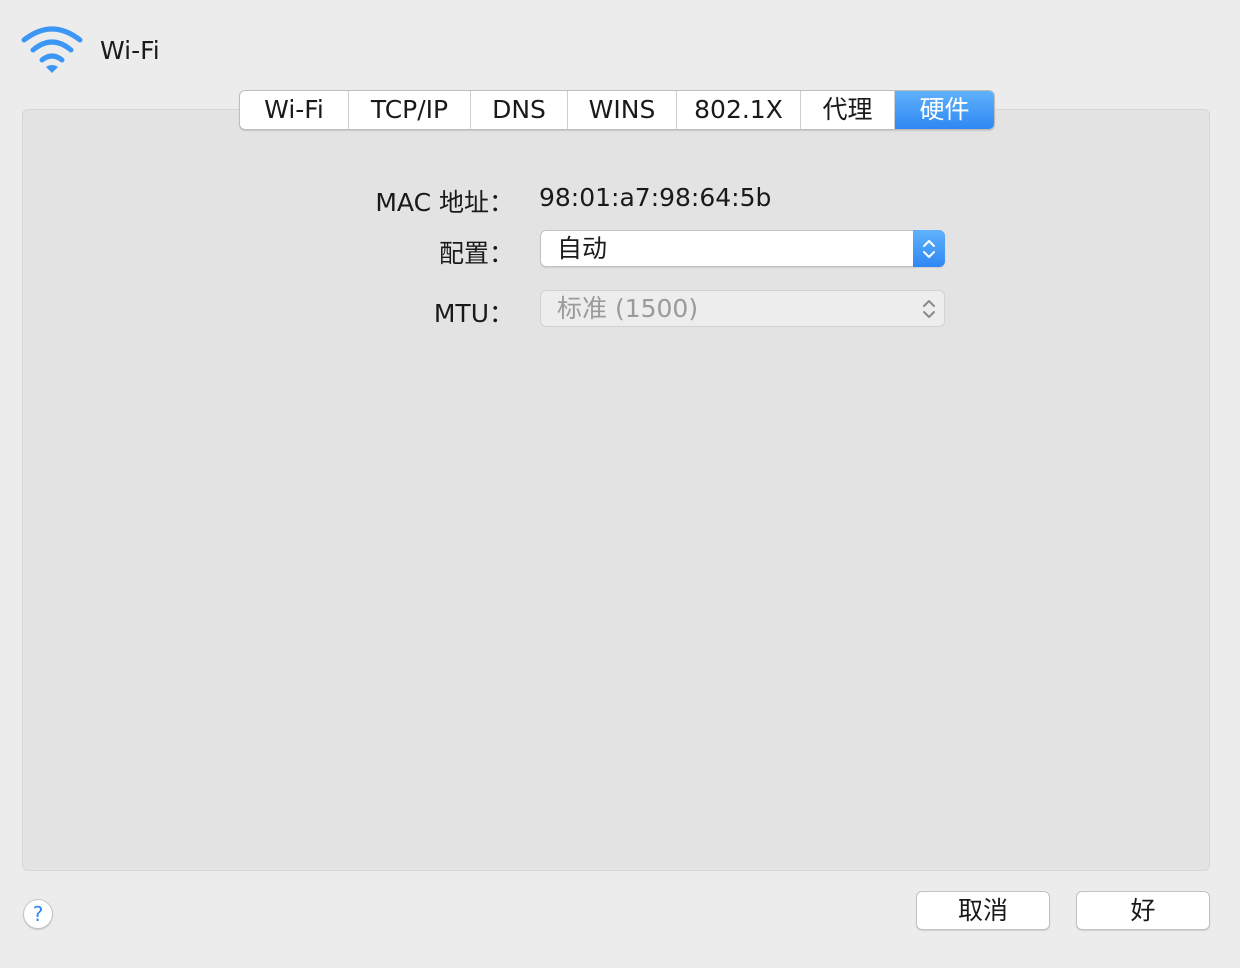  I want to click on config-stepper, so click(929, 248).